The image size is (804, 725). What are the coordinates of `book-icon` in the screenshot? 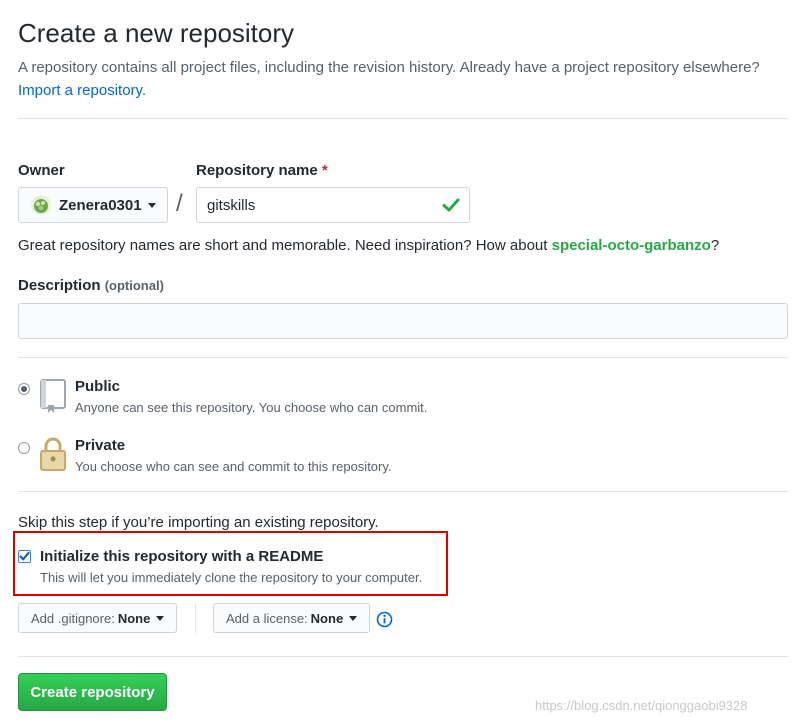 It's located at (53, 396).